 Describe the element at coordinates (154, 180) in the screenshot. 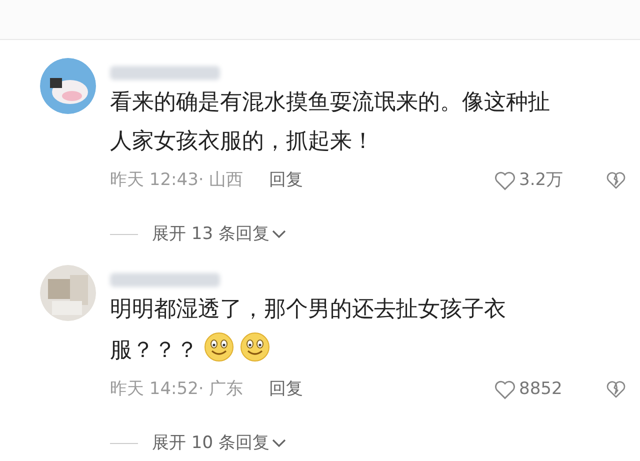

I see `comment-time: 昨天 12:43` at that location.